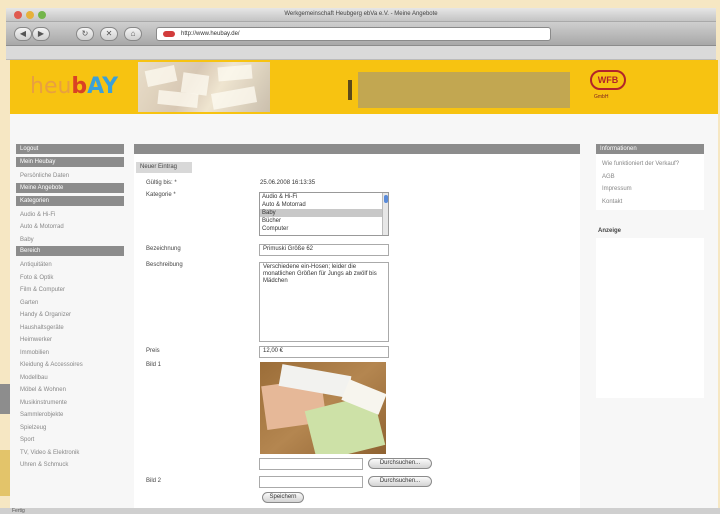 This screenshot has height=514, width=720. I want to click on bezeichnung-input: Primuski Größe 62, so click(324, 250).